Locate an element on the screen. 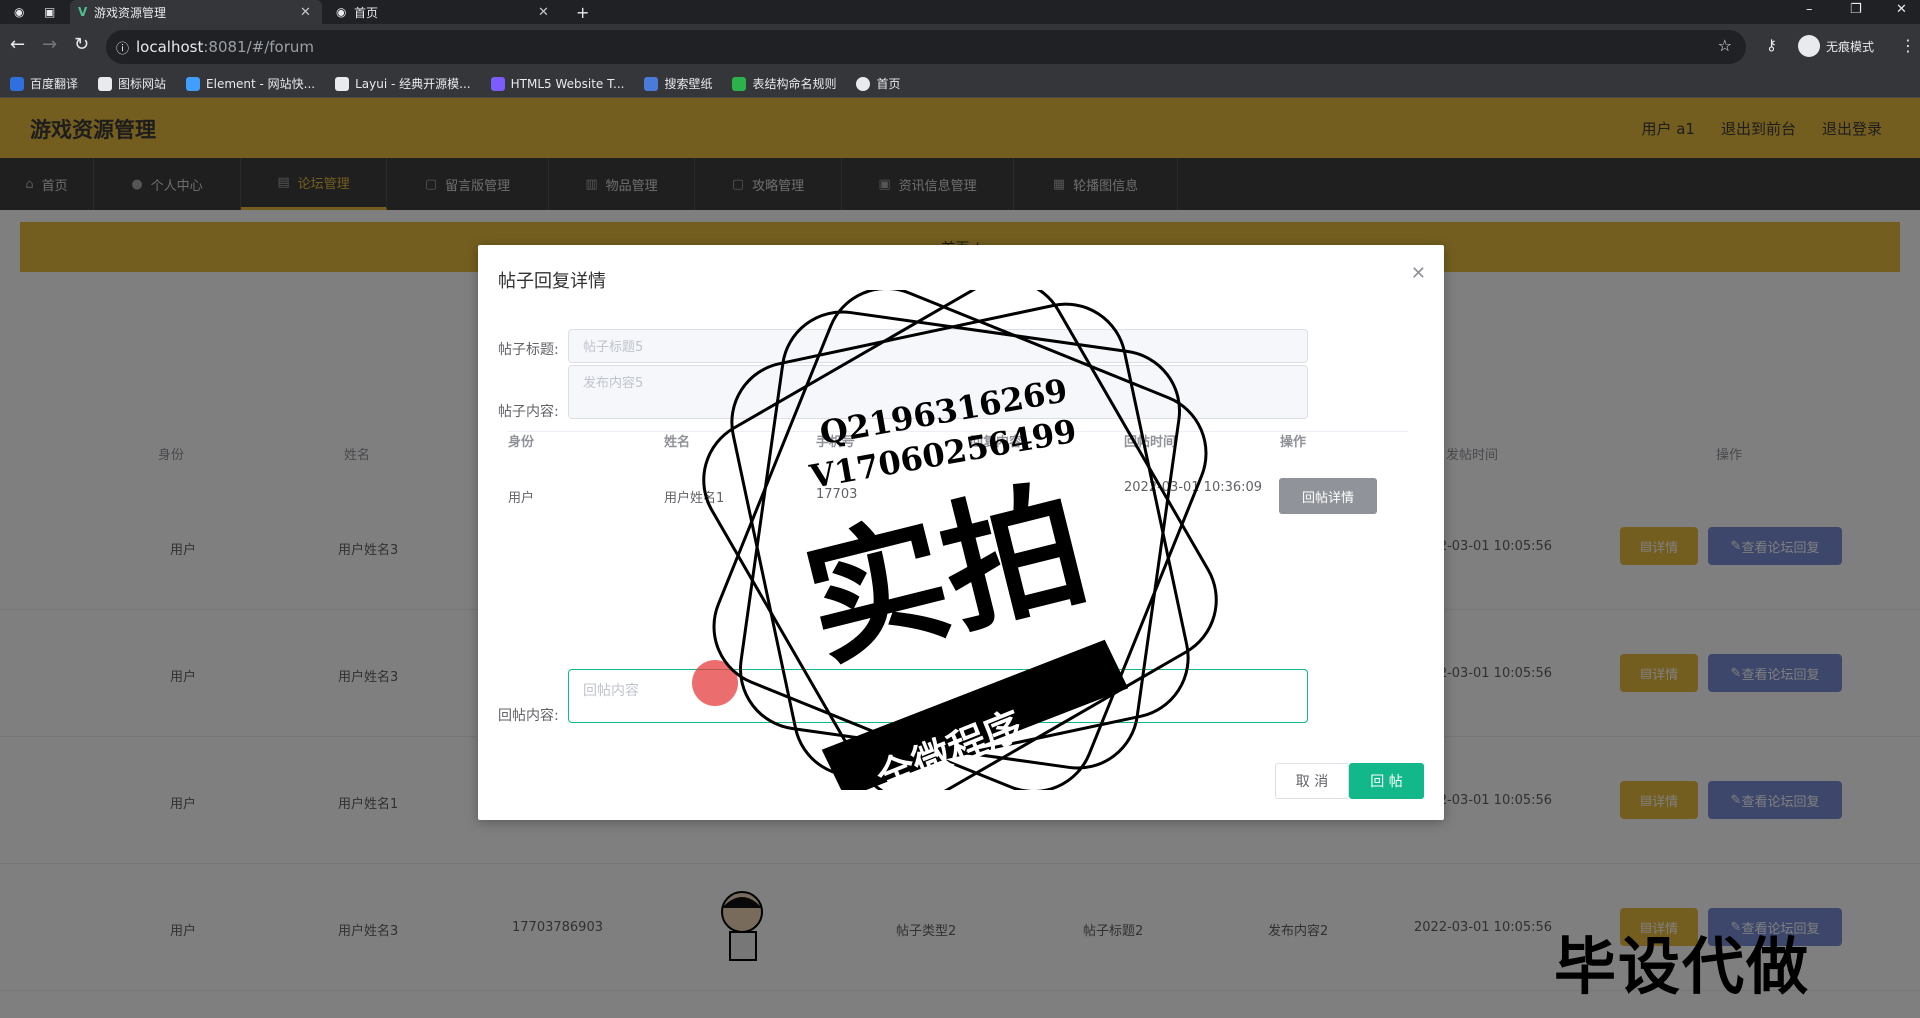 The width and height of the screenshot is (1920, 1018). submit-reply-button: 回 帖 is located at coordinates (1386, 781).